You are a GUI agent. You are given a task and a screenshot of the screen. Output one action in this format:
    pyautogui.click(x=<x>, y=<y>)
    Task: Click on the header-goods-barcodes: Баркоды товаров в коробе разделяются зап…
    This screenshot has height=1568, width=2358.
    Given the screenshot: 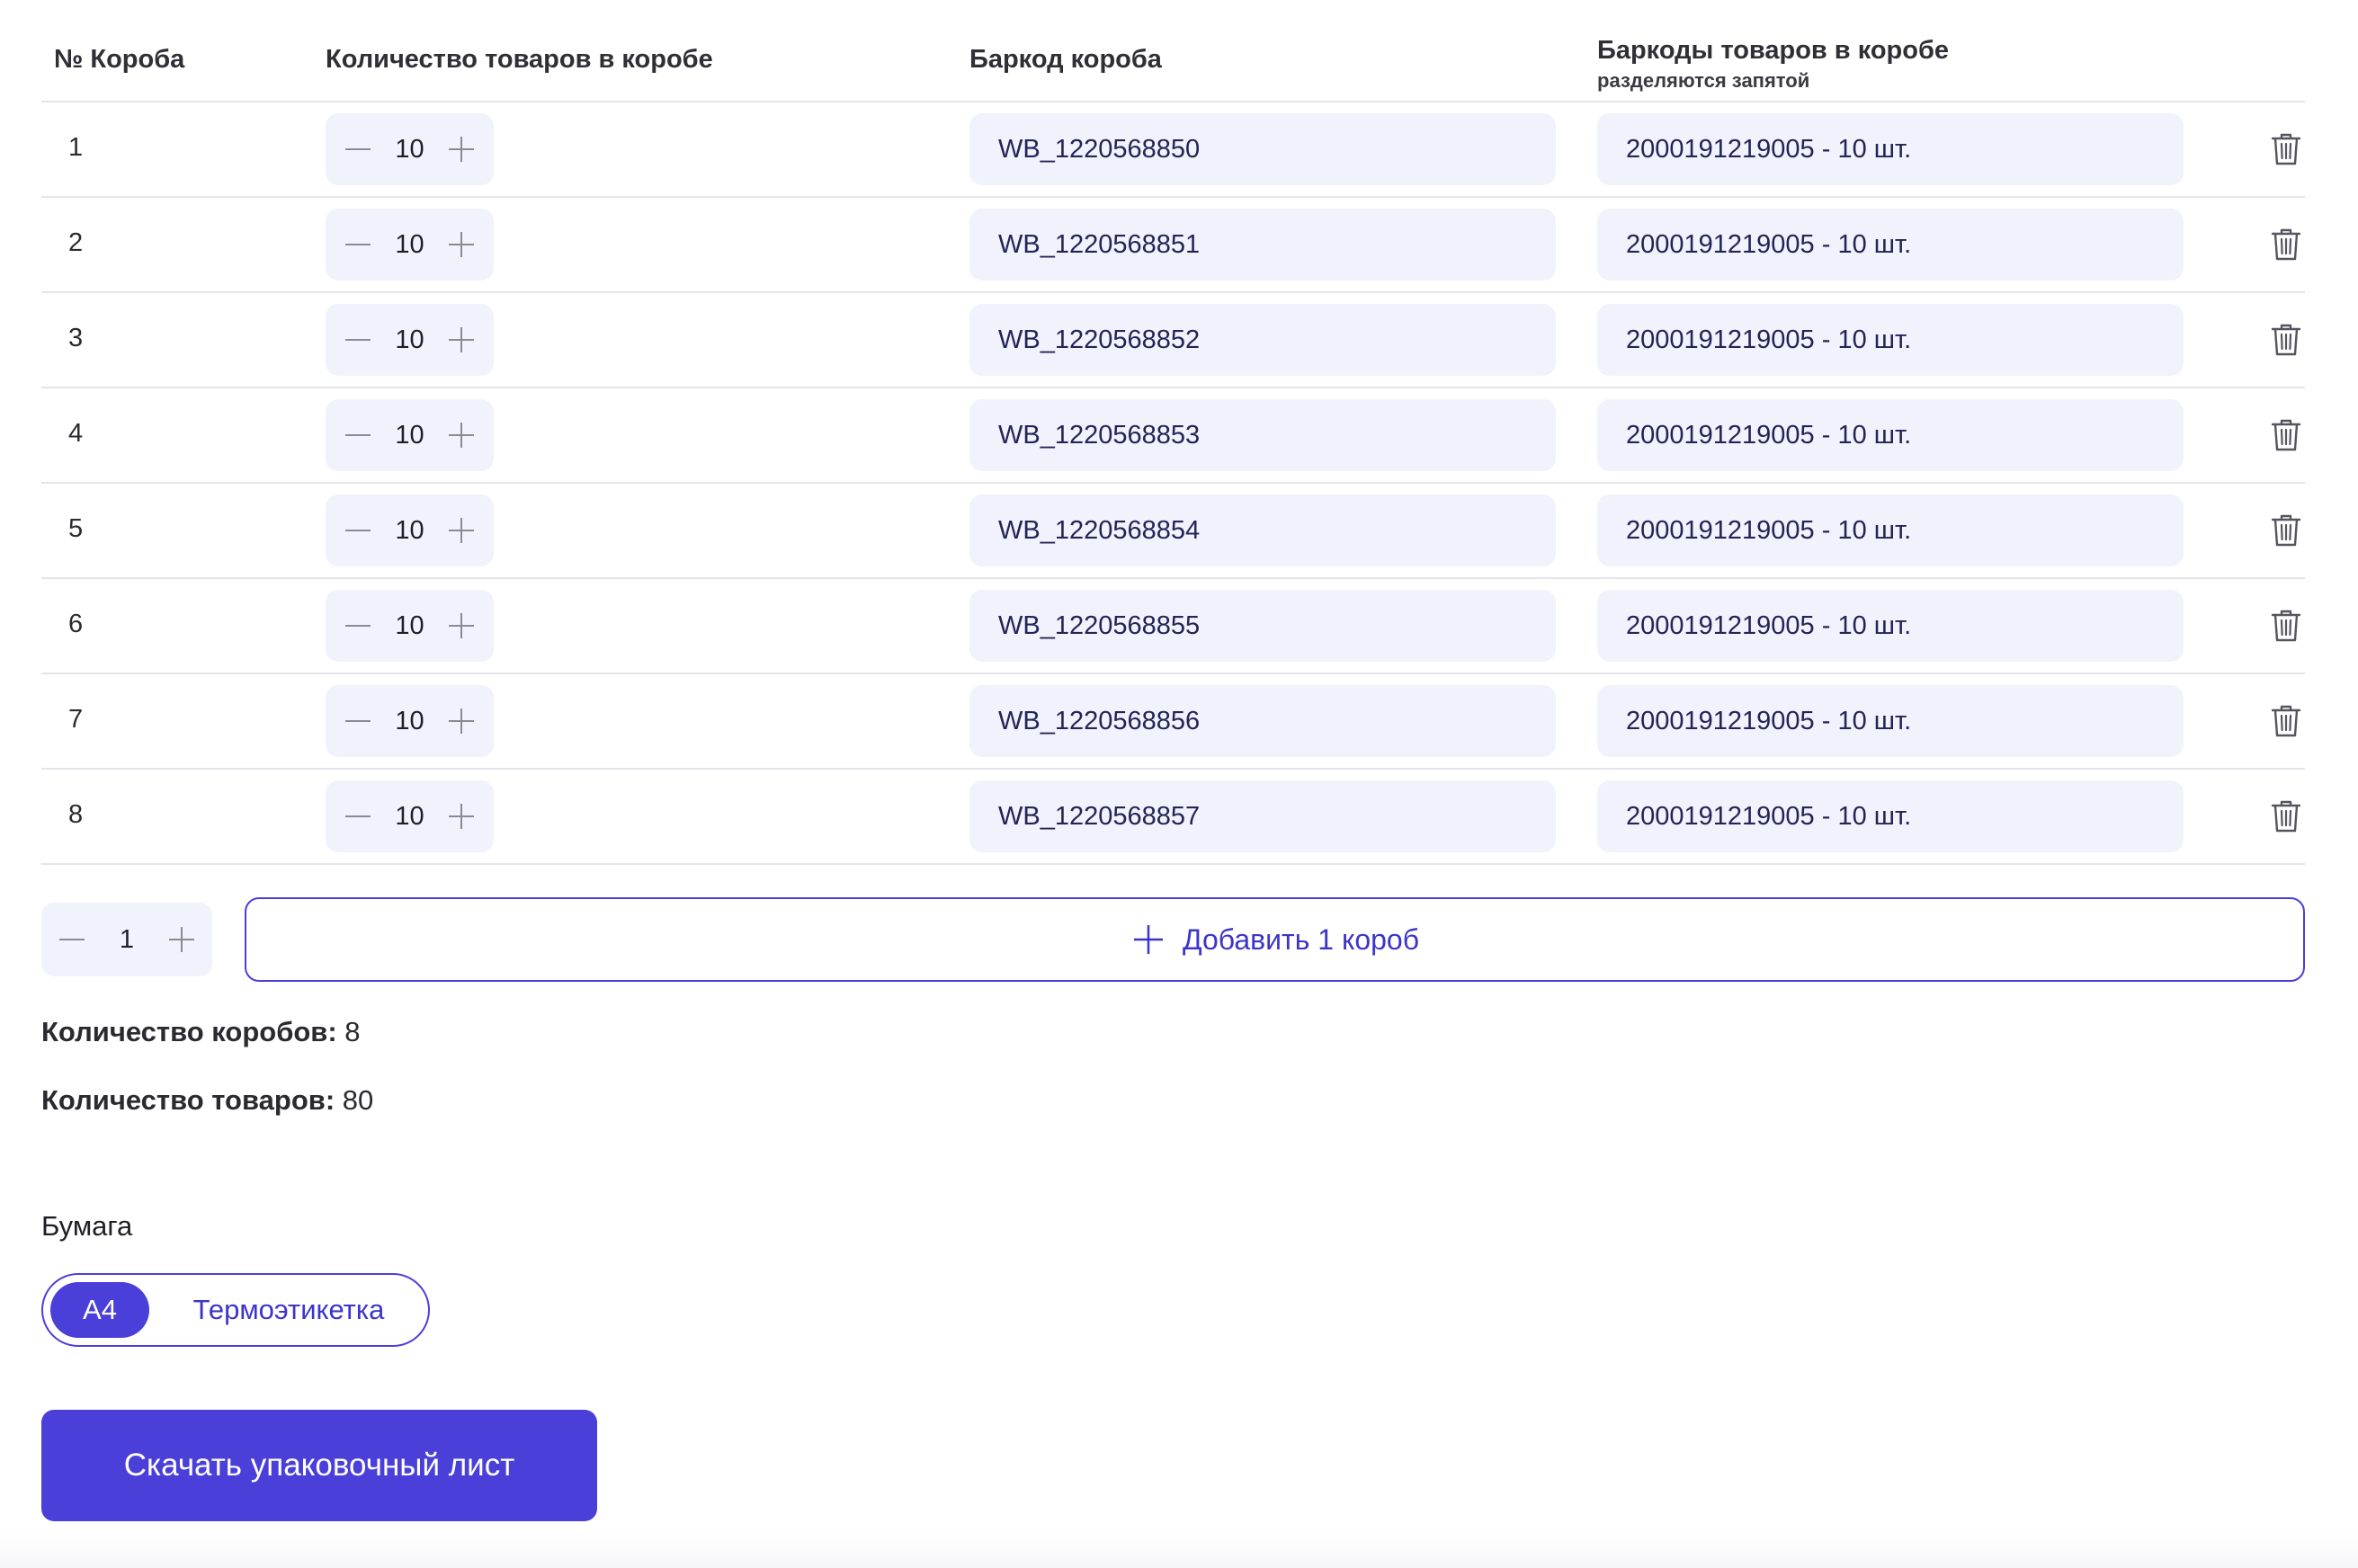 What is the action you would take?
    pyautogui.click(x=1773, y=64)
    